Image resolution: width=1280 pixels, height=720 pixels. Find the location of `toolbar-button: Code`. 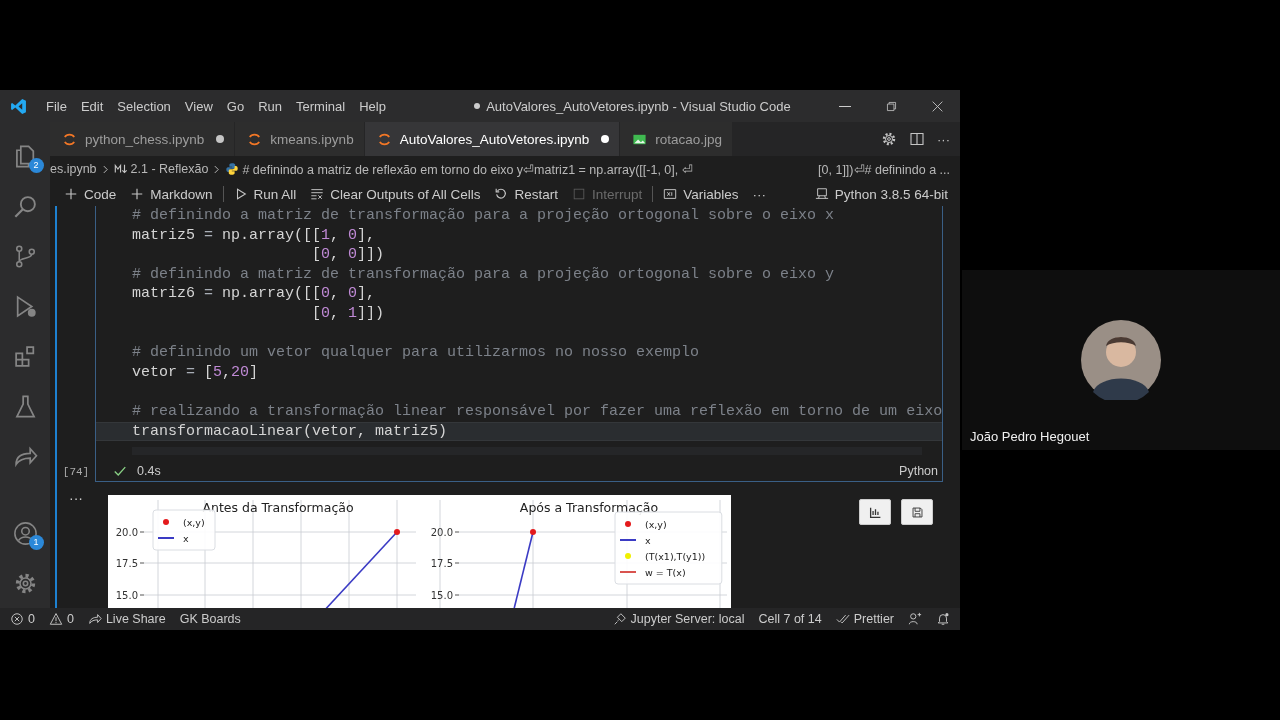

toolbar-button: Code is located at coordinates (90, 194).